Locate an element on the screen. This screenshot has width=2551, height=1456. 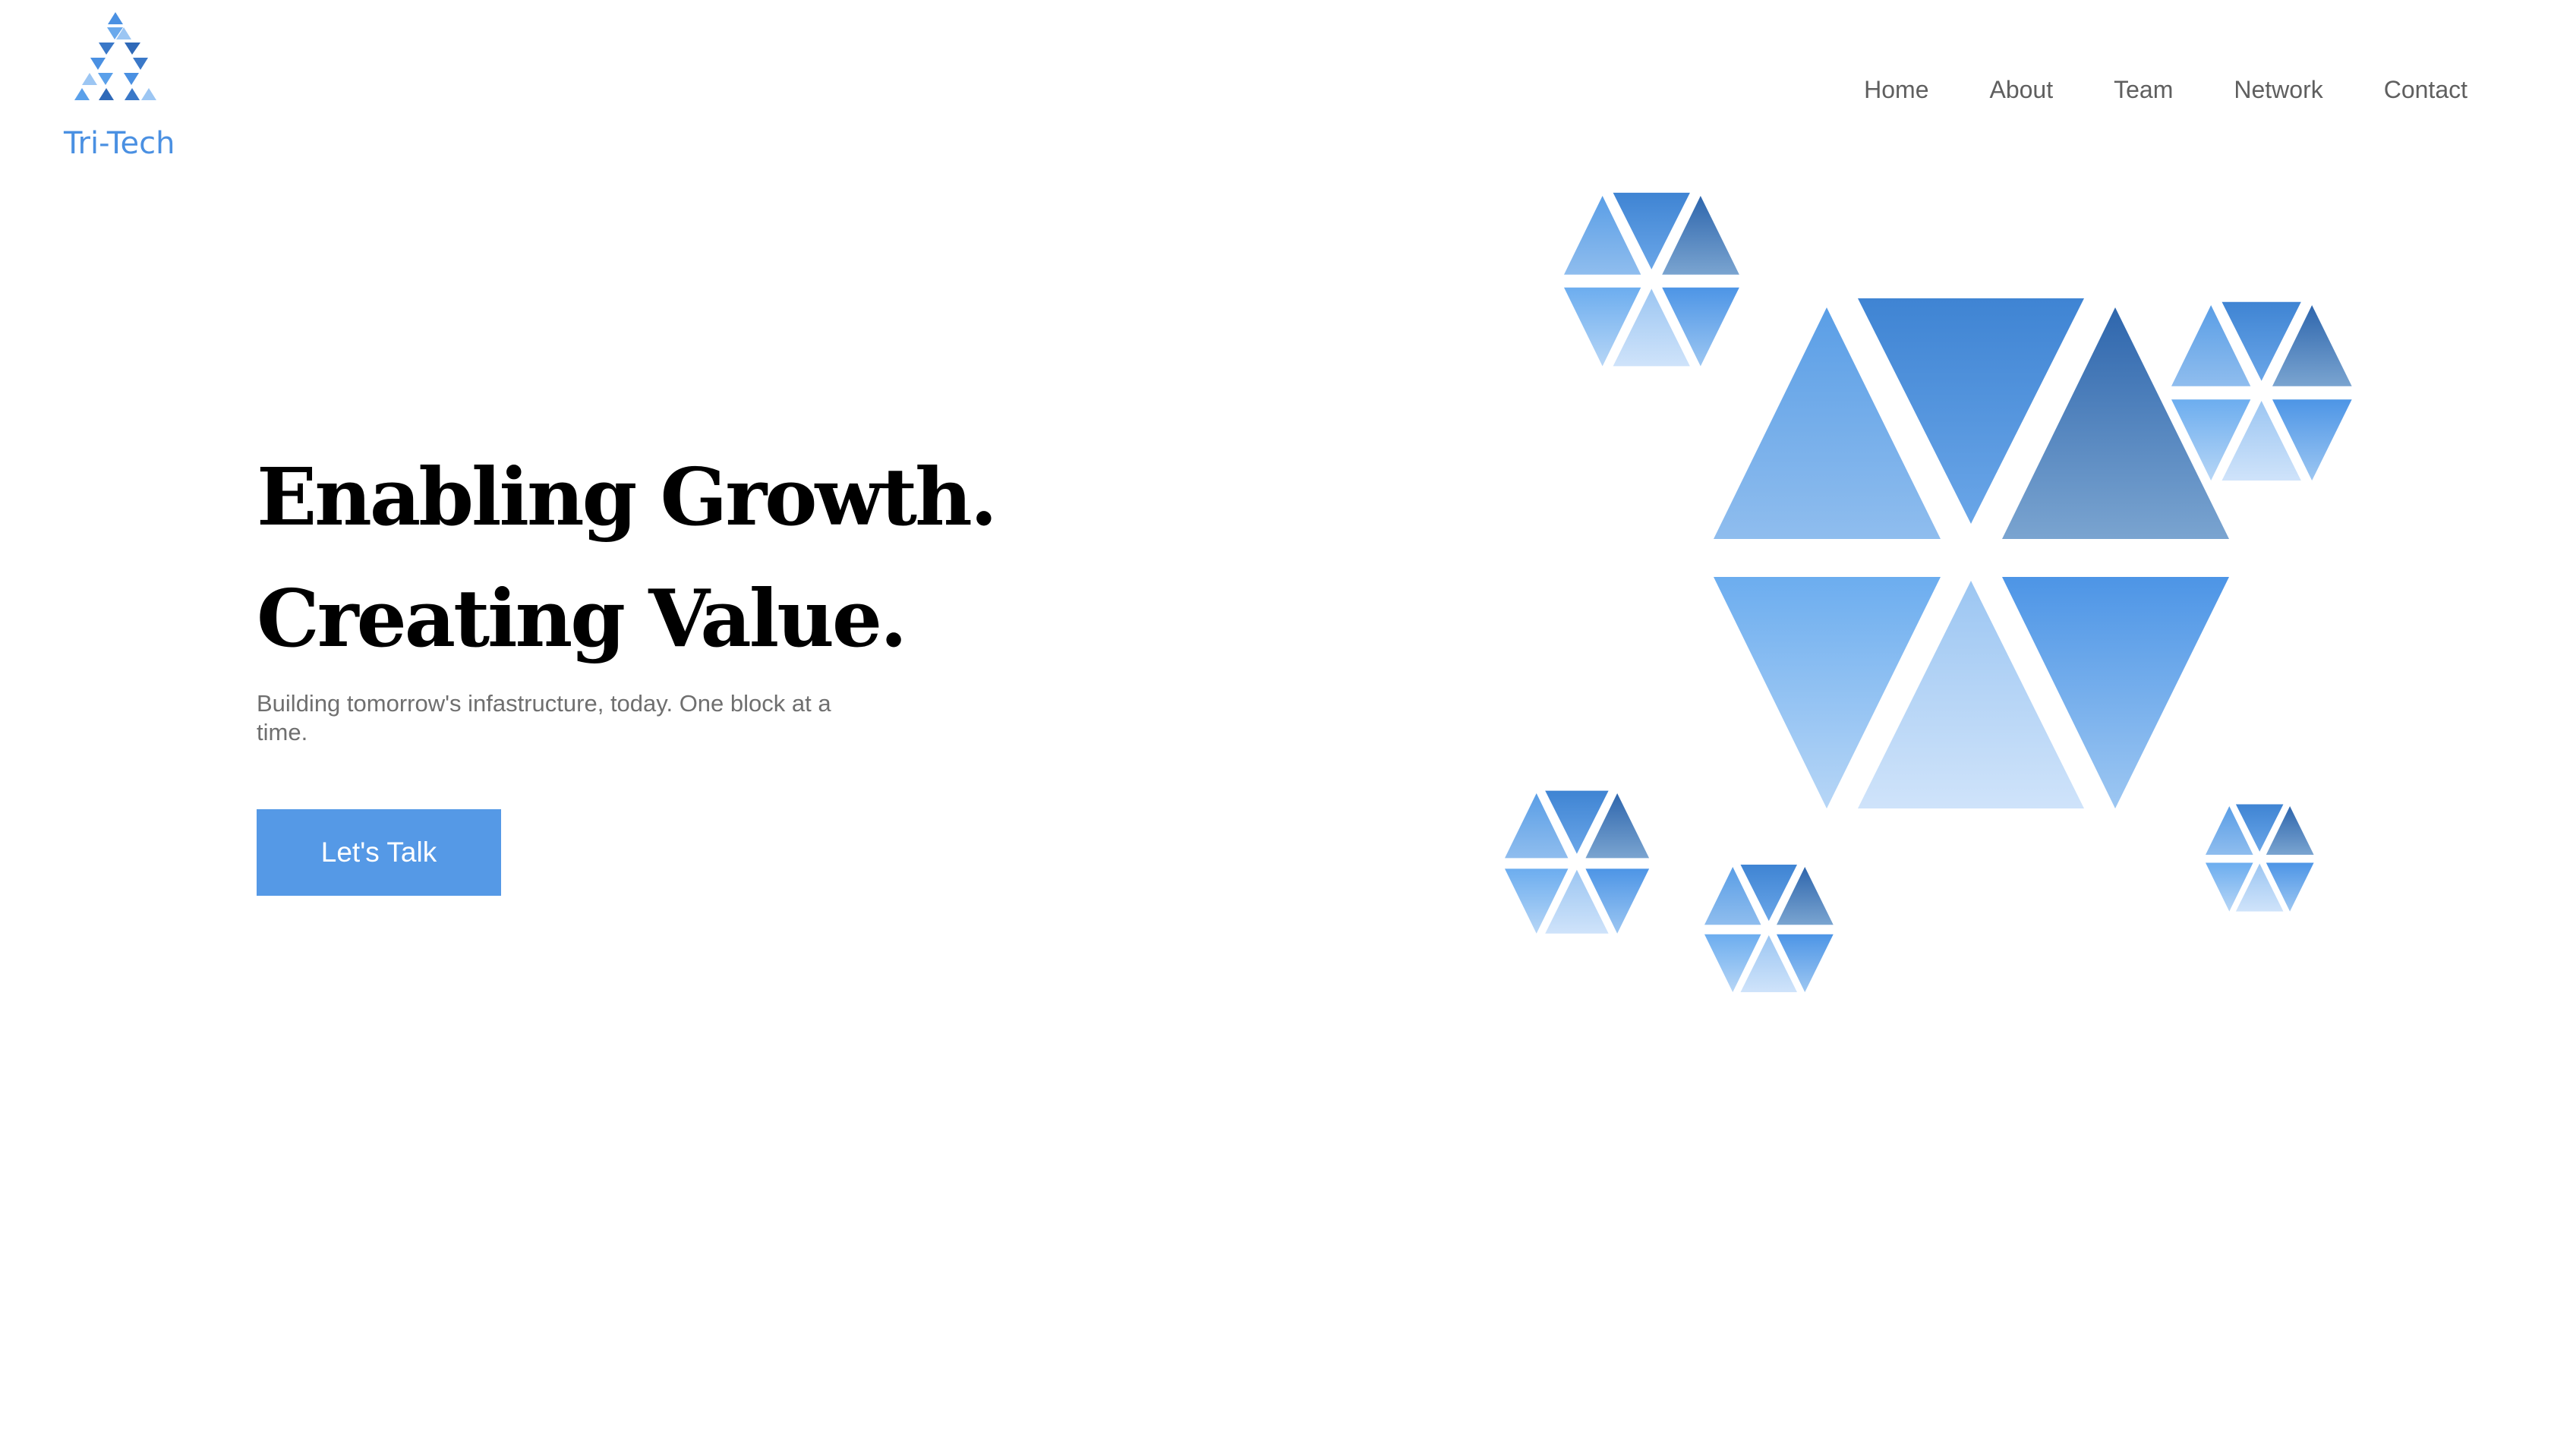
nav-home: Home is located at coordinates (1896, 90).